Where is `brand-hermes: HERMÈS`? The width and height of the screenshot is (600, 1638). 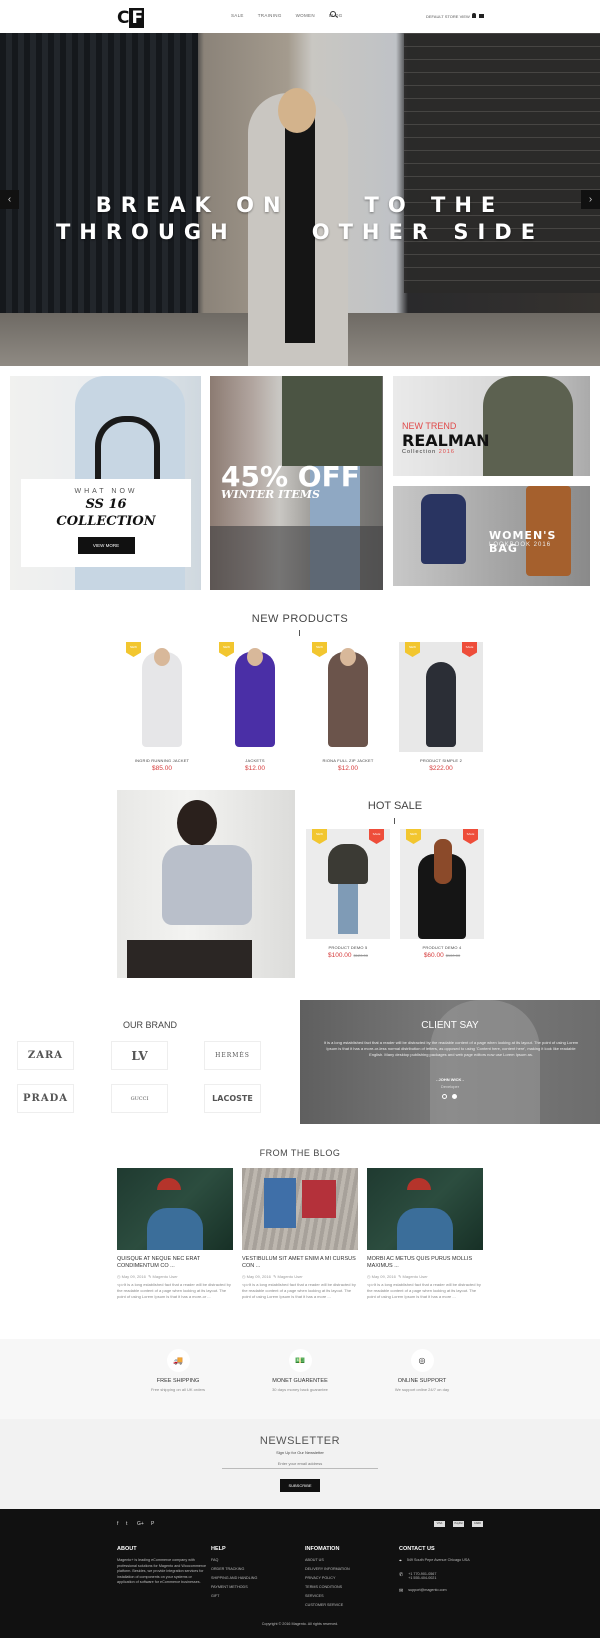
brand-hermes: HERMÈS is located at coordinates (232, 1055).